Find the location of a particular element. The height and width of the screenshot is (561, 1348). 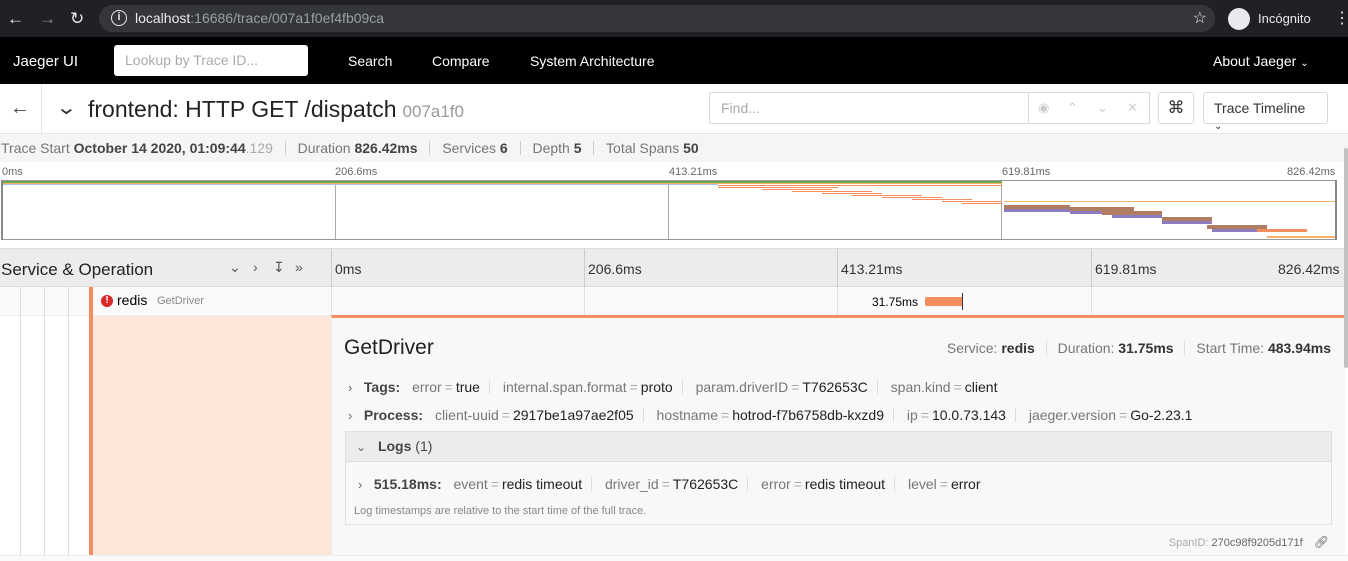

tag-value: true is located at coordinates (467, 387).